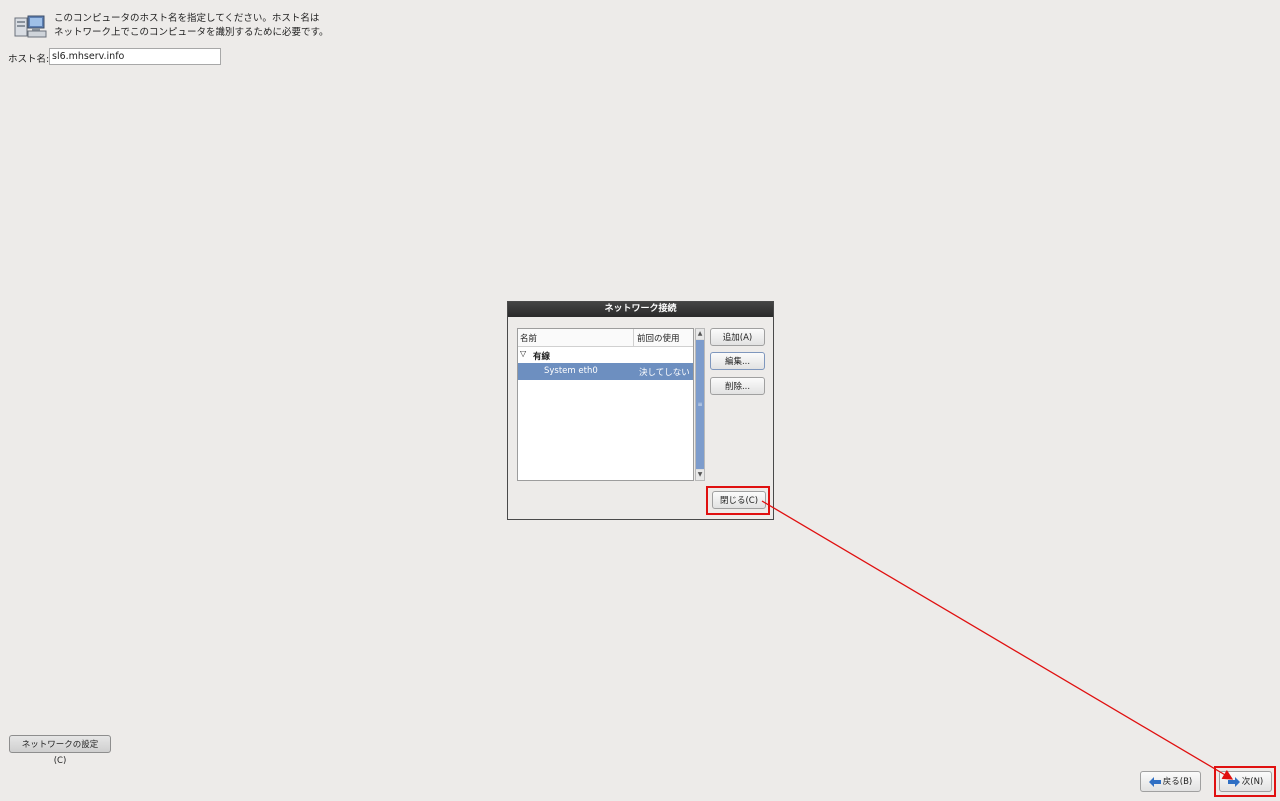  Describe the element at coordinates (997, 640) in the screenshot. I see `annotation-arrow` at that location.